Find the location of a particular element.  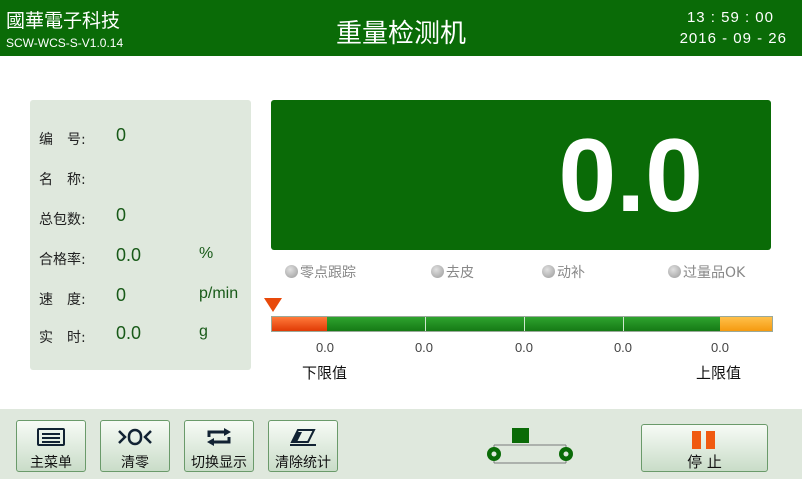

eraser-icon is located at coordinates (303, 437).